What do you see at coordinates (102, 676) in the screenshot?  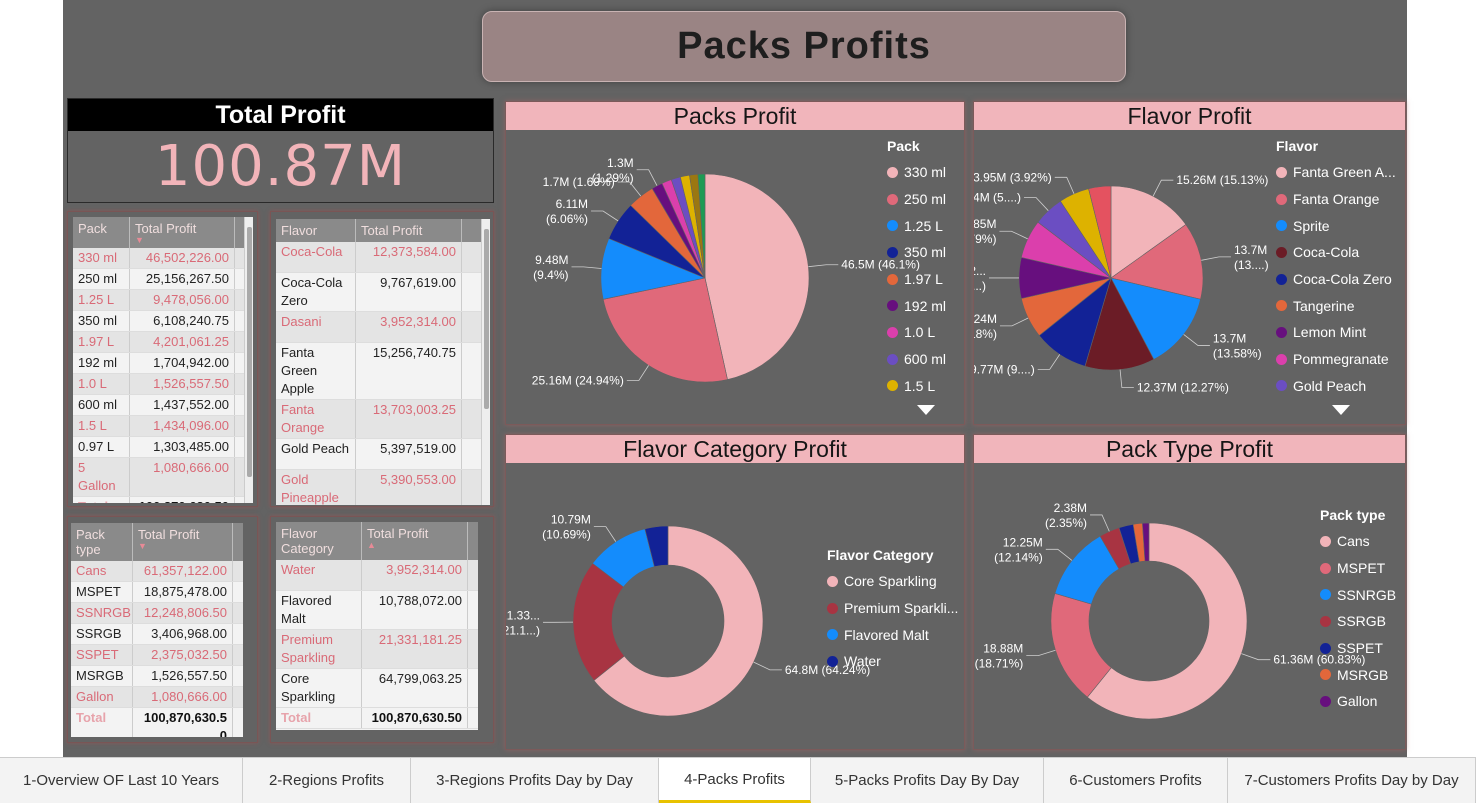 I see `table-cell-label: MSRGB` at bounding box center [102, 676].